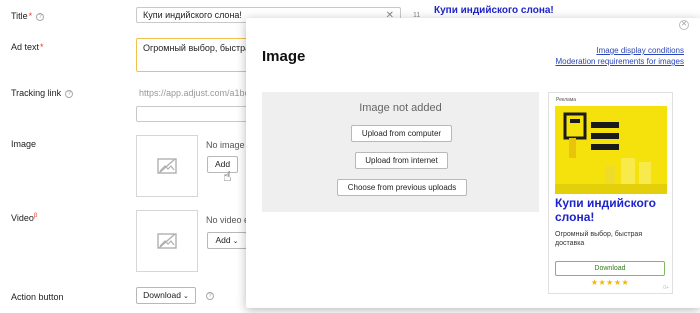 Image resolution: width=700 pixels, height=313 pixels. What do you see at coordinates (599, 239) in the screenshot?
I see `ad-body: Огромный выбор, быстрая доставка` at bounding box center [599, 239].